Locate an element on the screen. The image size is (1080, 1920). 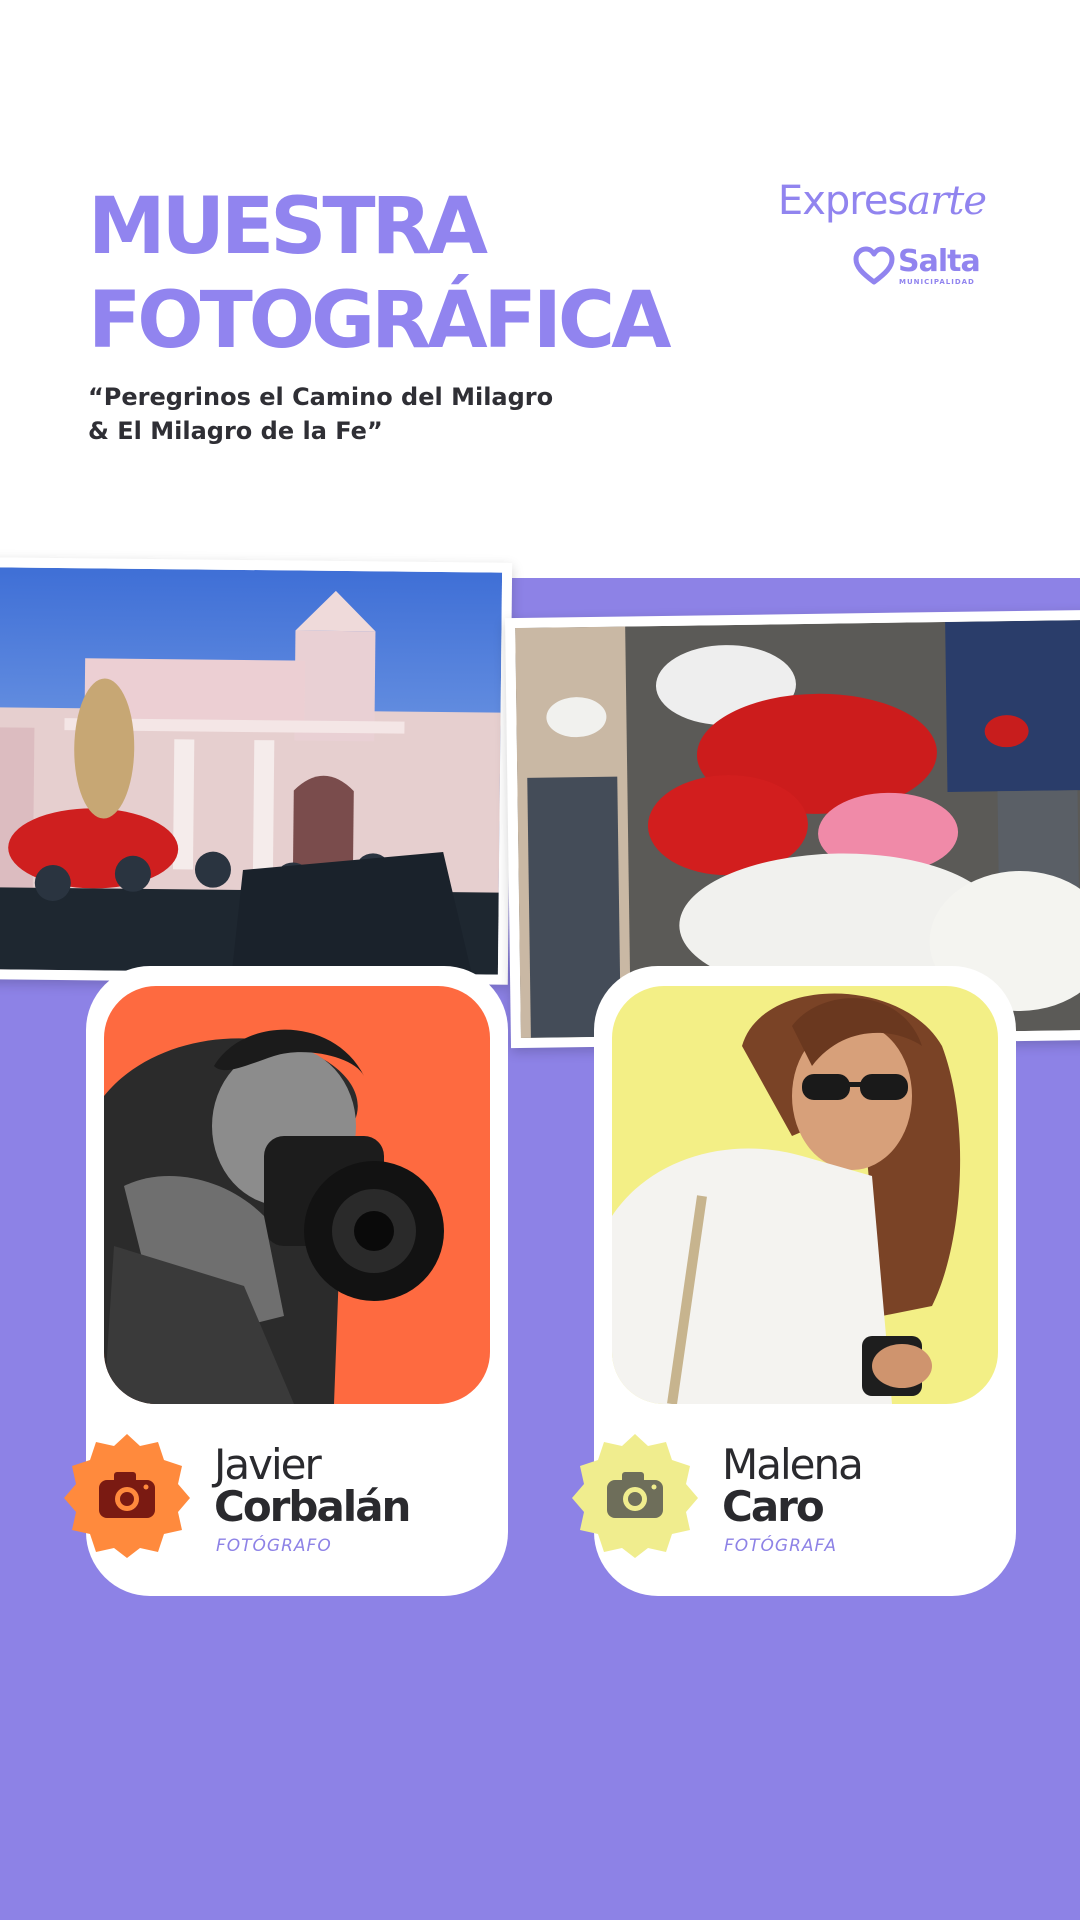
photographer-role: FOTÓGRAFA is located at coordinates (780, 1546).